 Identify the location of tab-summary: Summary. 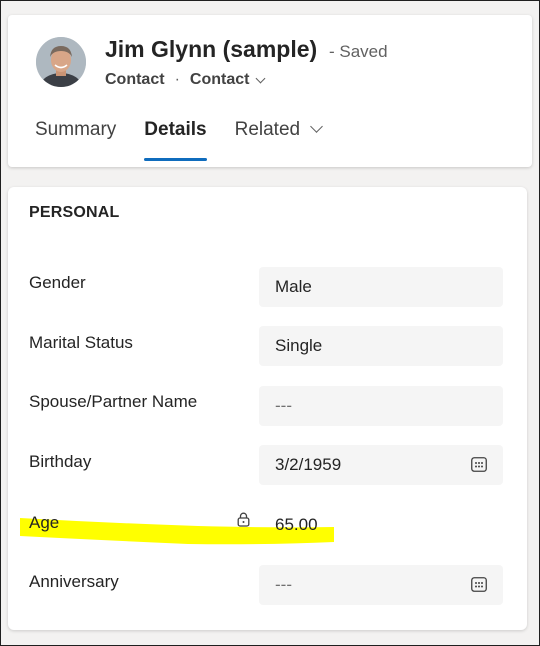
(75, 140).